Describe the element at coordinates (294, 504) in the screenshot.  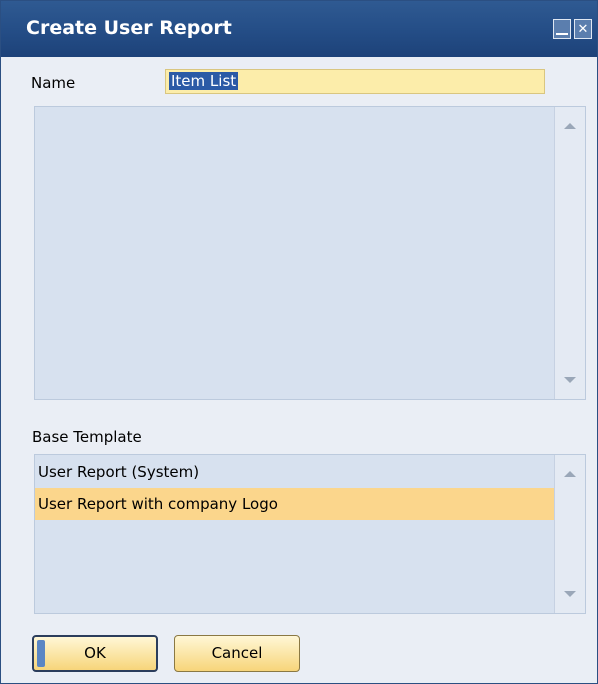
I see `list-item-user-report-company-logo: User Report with company Logo` at that location.